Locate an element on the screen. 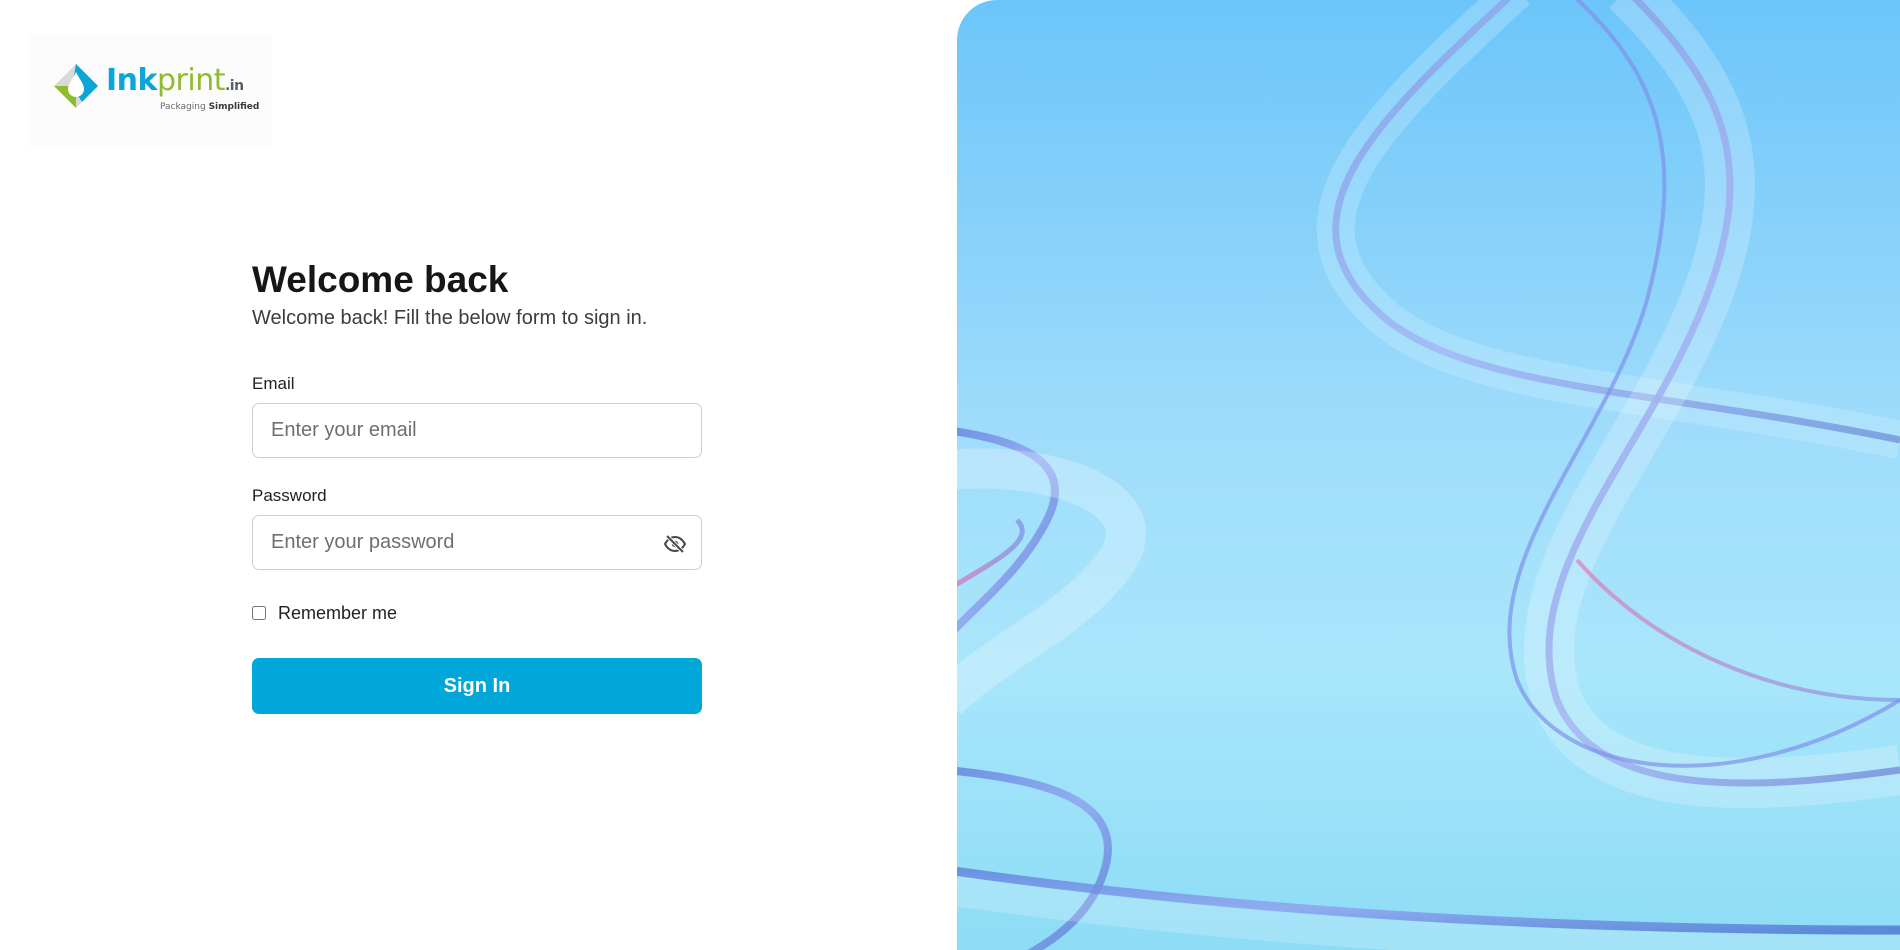  page-title: Welcome back is located at coordinates (380, 279).